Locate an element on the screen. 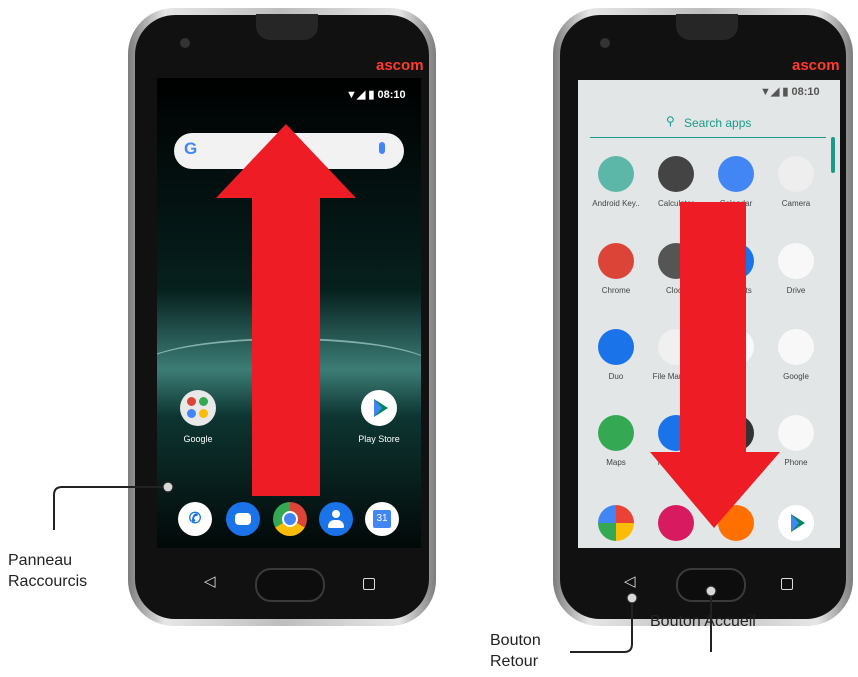 This screenshot has width=858, height=677. shortcuts-panel-callout: Panneau Raccourcis is located at coordinates (47, 571).